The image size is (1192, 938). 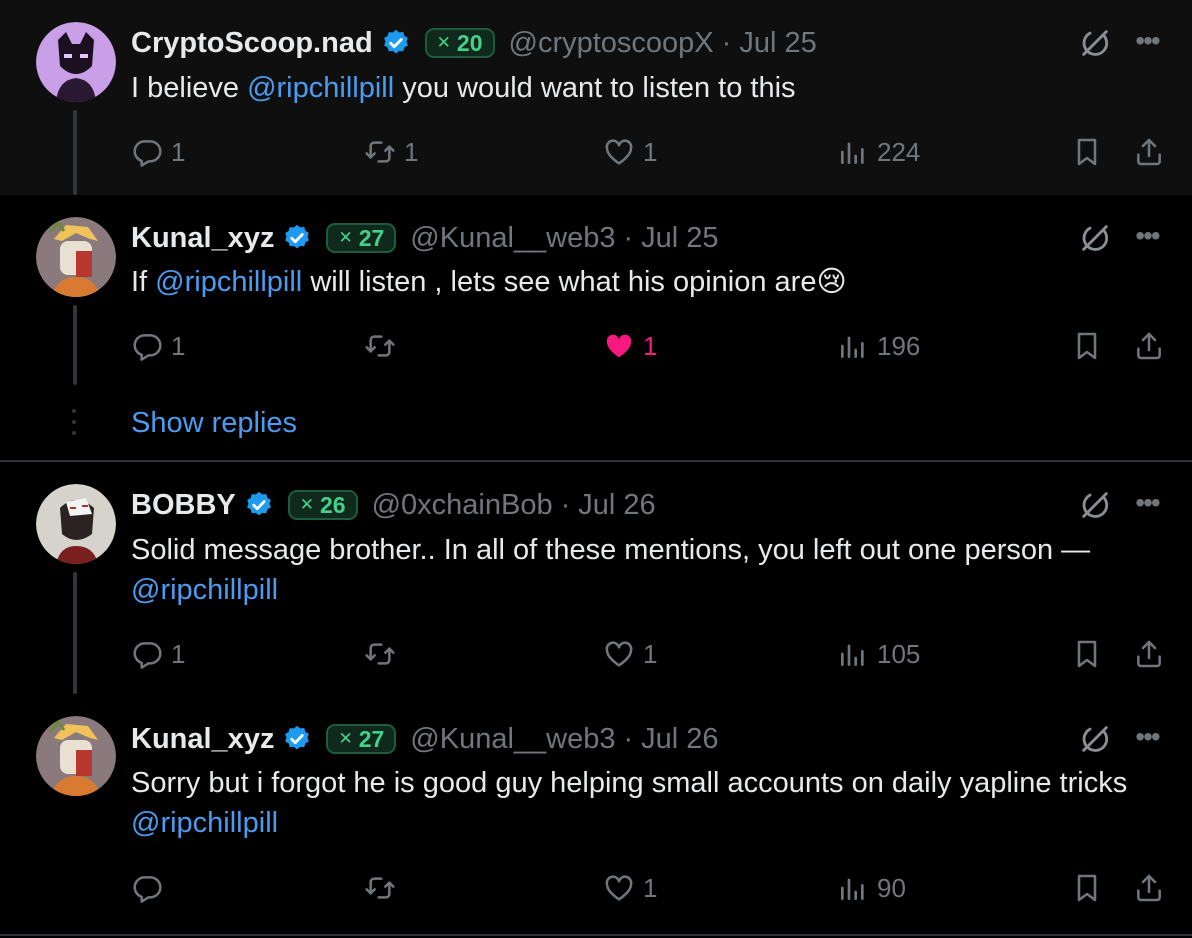 What do you see at coordinates (469, 42) in the screenshot?
I see `score-badge-value: 20` at bounding box center [469, 42].